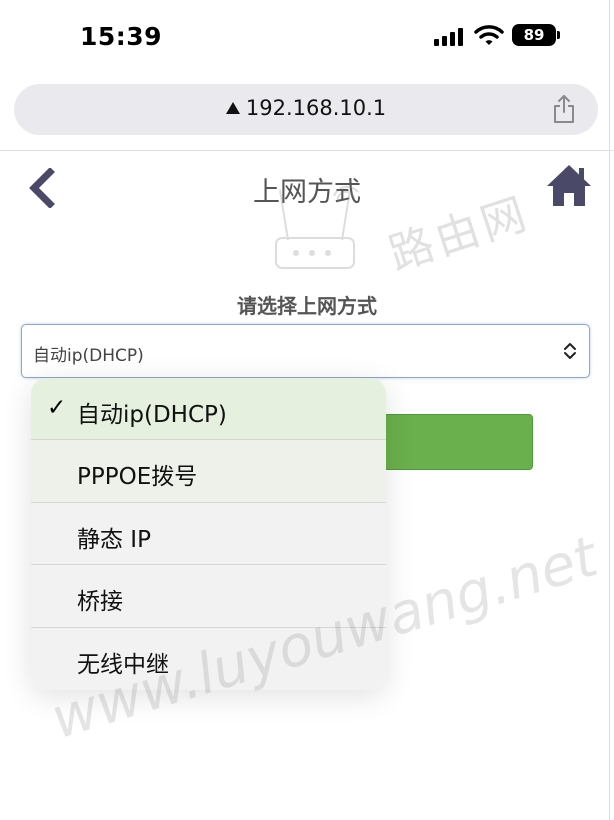 The image size is (614, 820). What do you see at coordinates (137, 477) in the screenshot?
I see `option-label: PPPOE拨号` at bounding box center [137, 477].